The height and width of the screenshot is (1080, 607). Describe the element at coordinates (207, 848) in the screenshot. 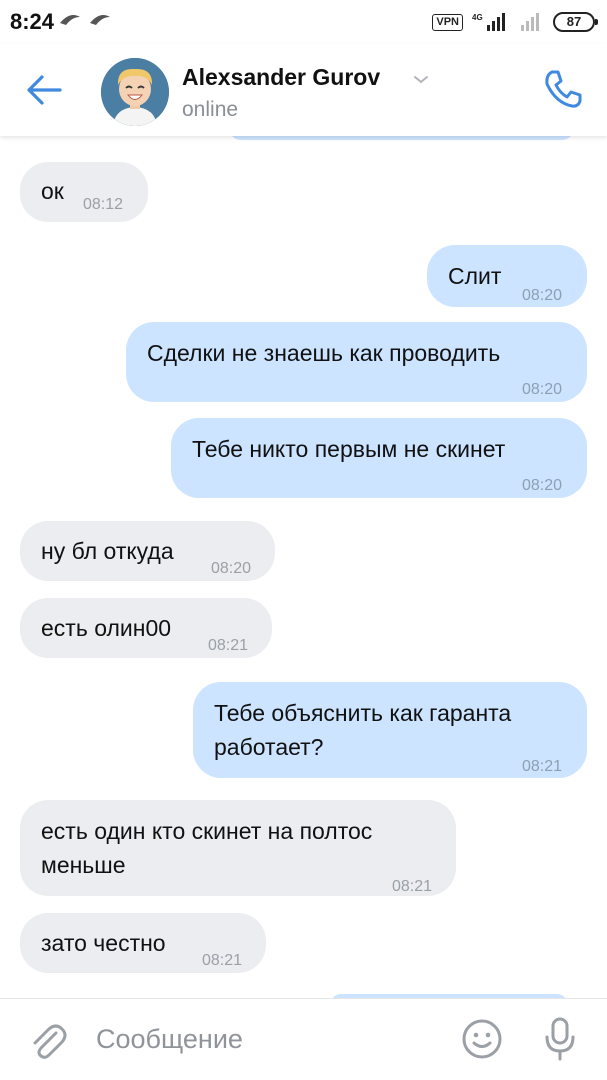

I see `message-text: есть один кто скинет на полтос меньше` at that location.